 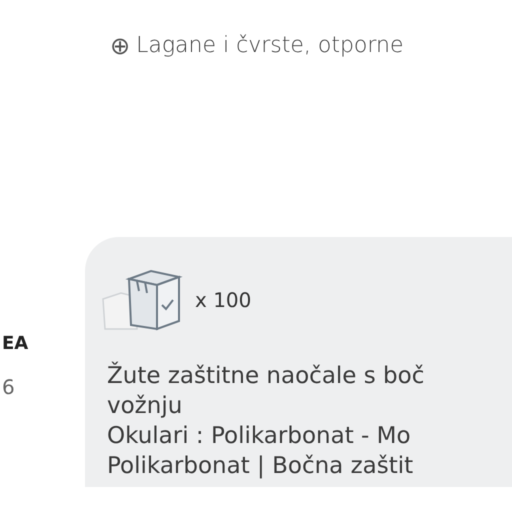 What do you see at coordinates (144, 406) in the screenshot?
I see `description-line: vožnju` at bounding box center [144, 406].